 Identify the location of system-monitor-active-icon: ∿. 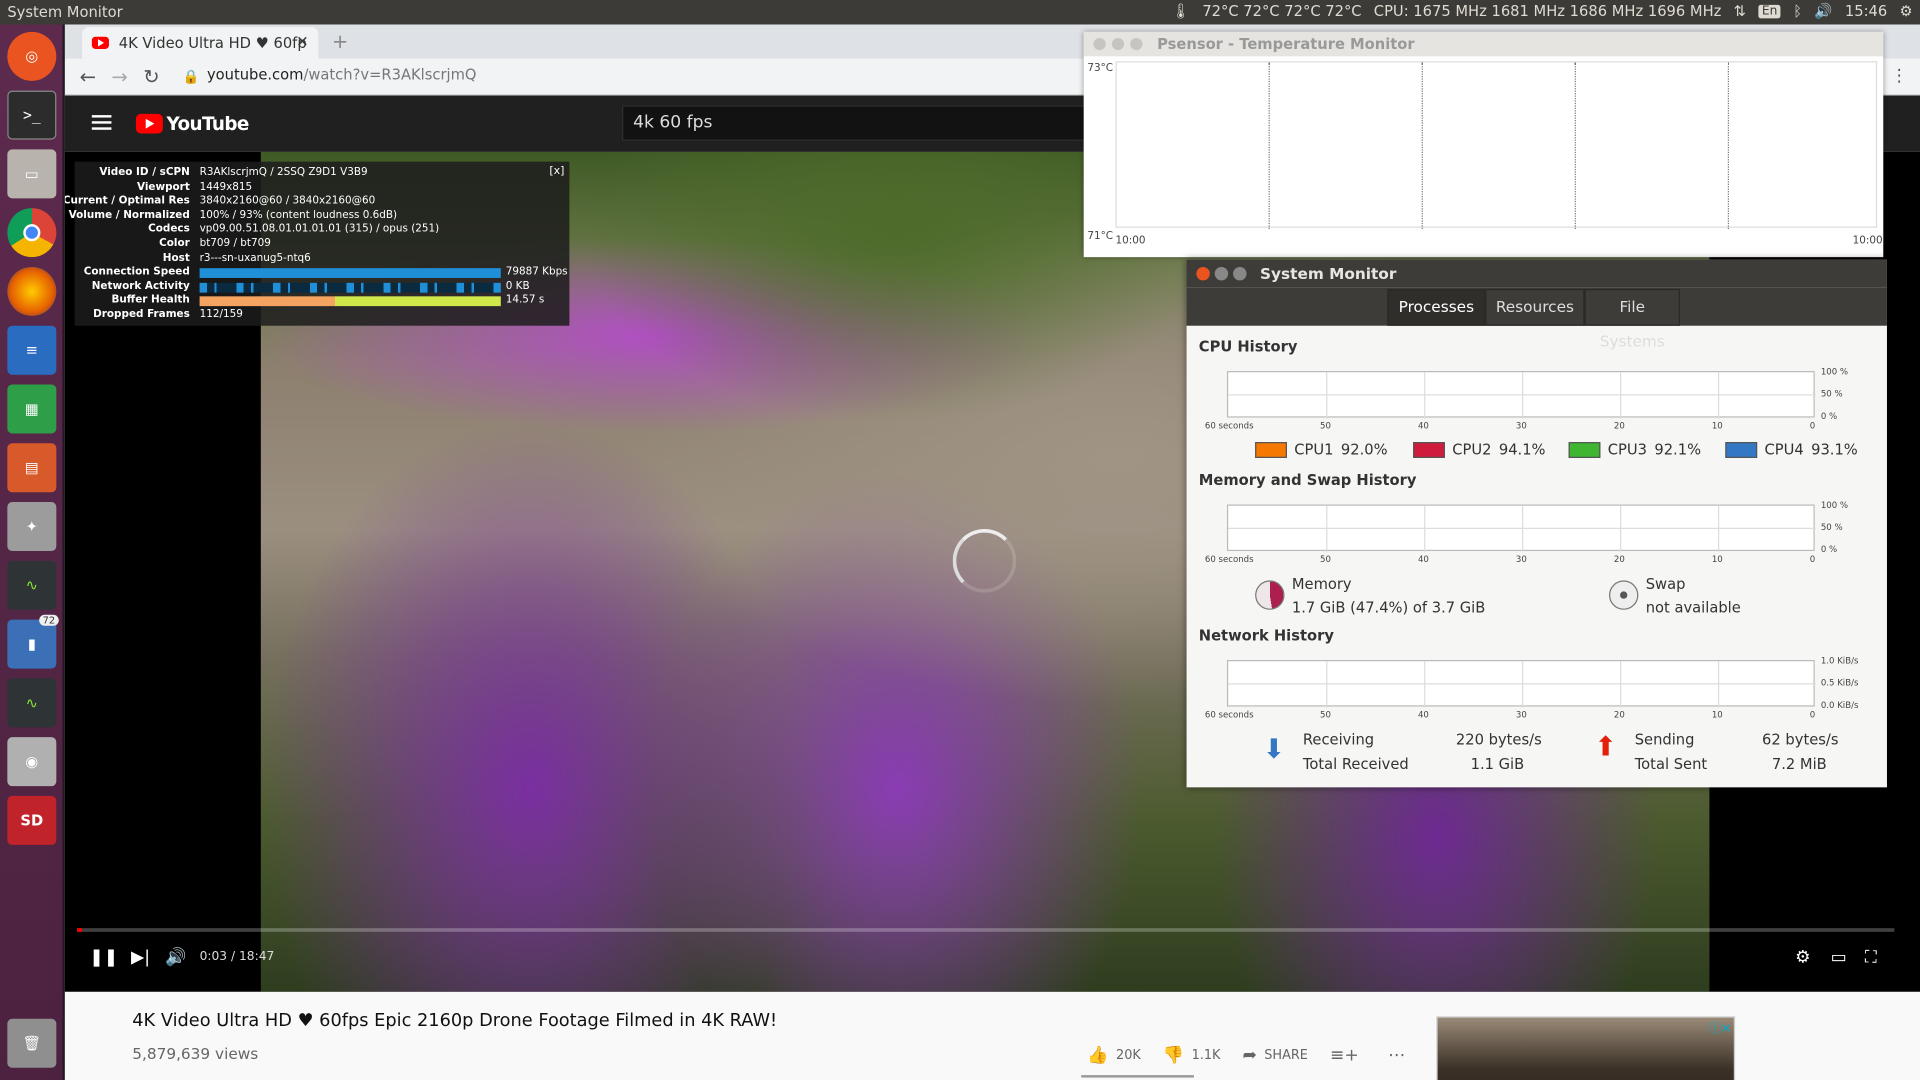
(32, 703).